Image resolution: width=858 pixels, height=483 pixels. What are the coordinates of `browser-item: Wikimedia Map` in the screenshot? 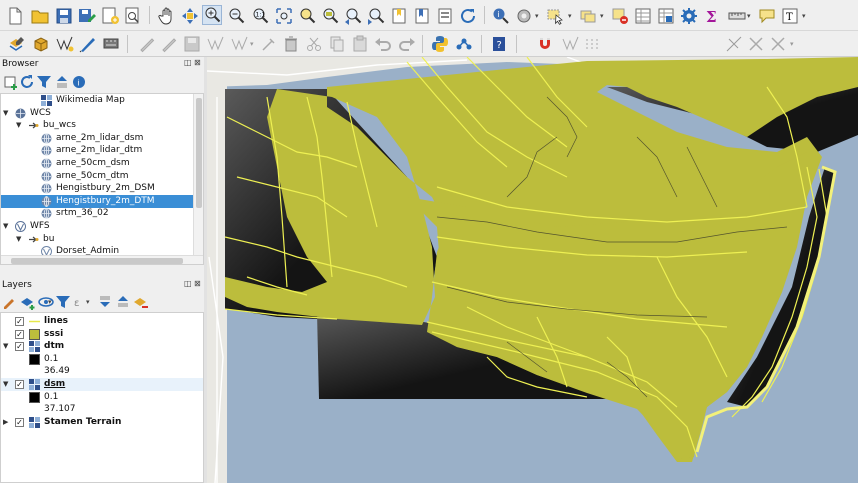 It's located at (97, 100).